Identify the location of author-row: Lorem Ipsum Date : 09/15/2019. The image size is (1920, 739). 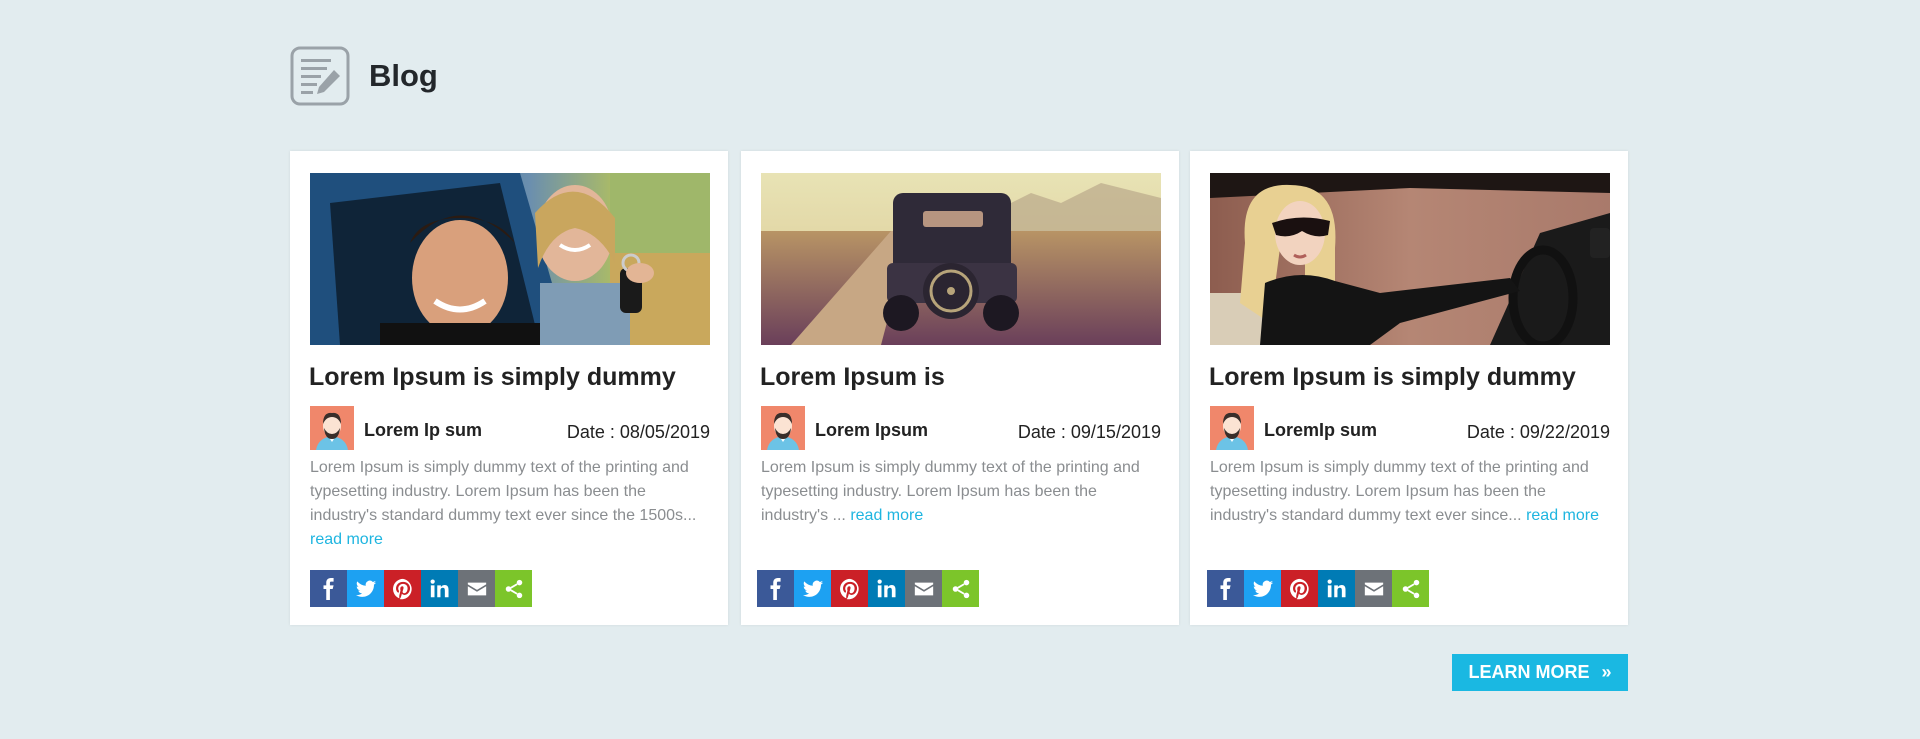
(961, 428).